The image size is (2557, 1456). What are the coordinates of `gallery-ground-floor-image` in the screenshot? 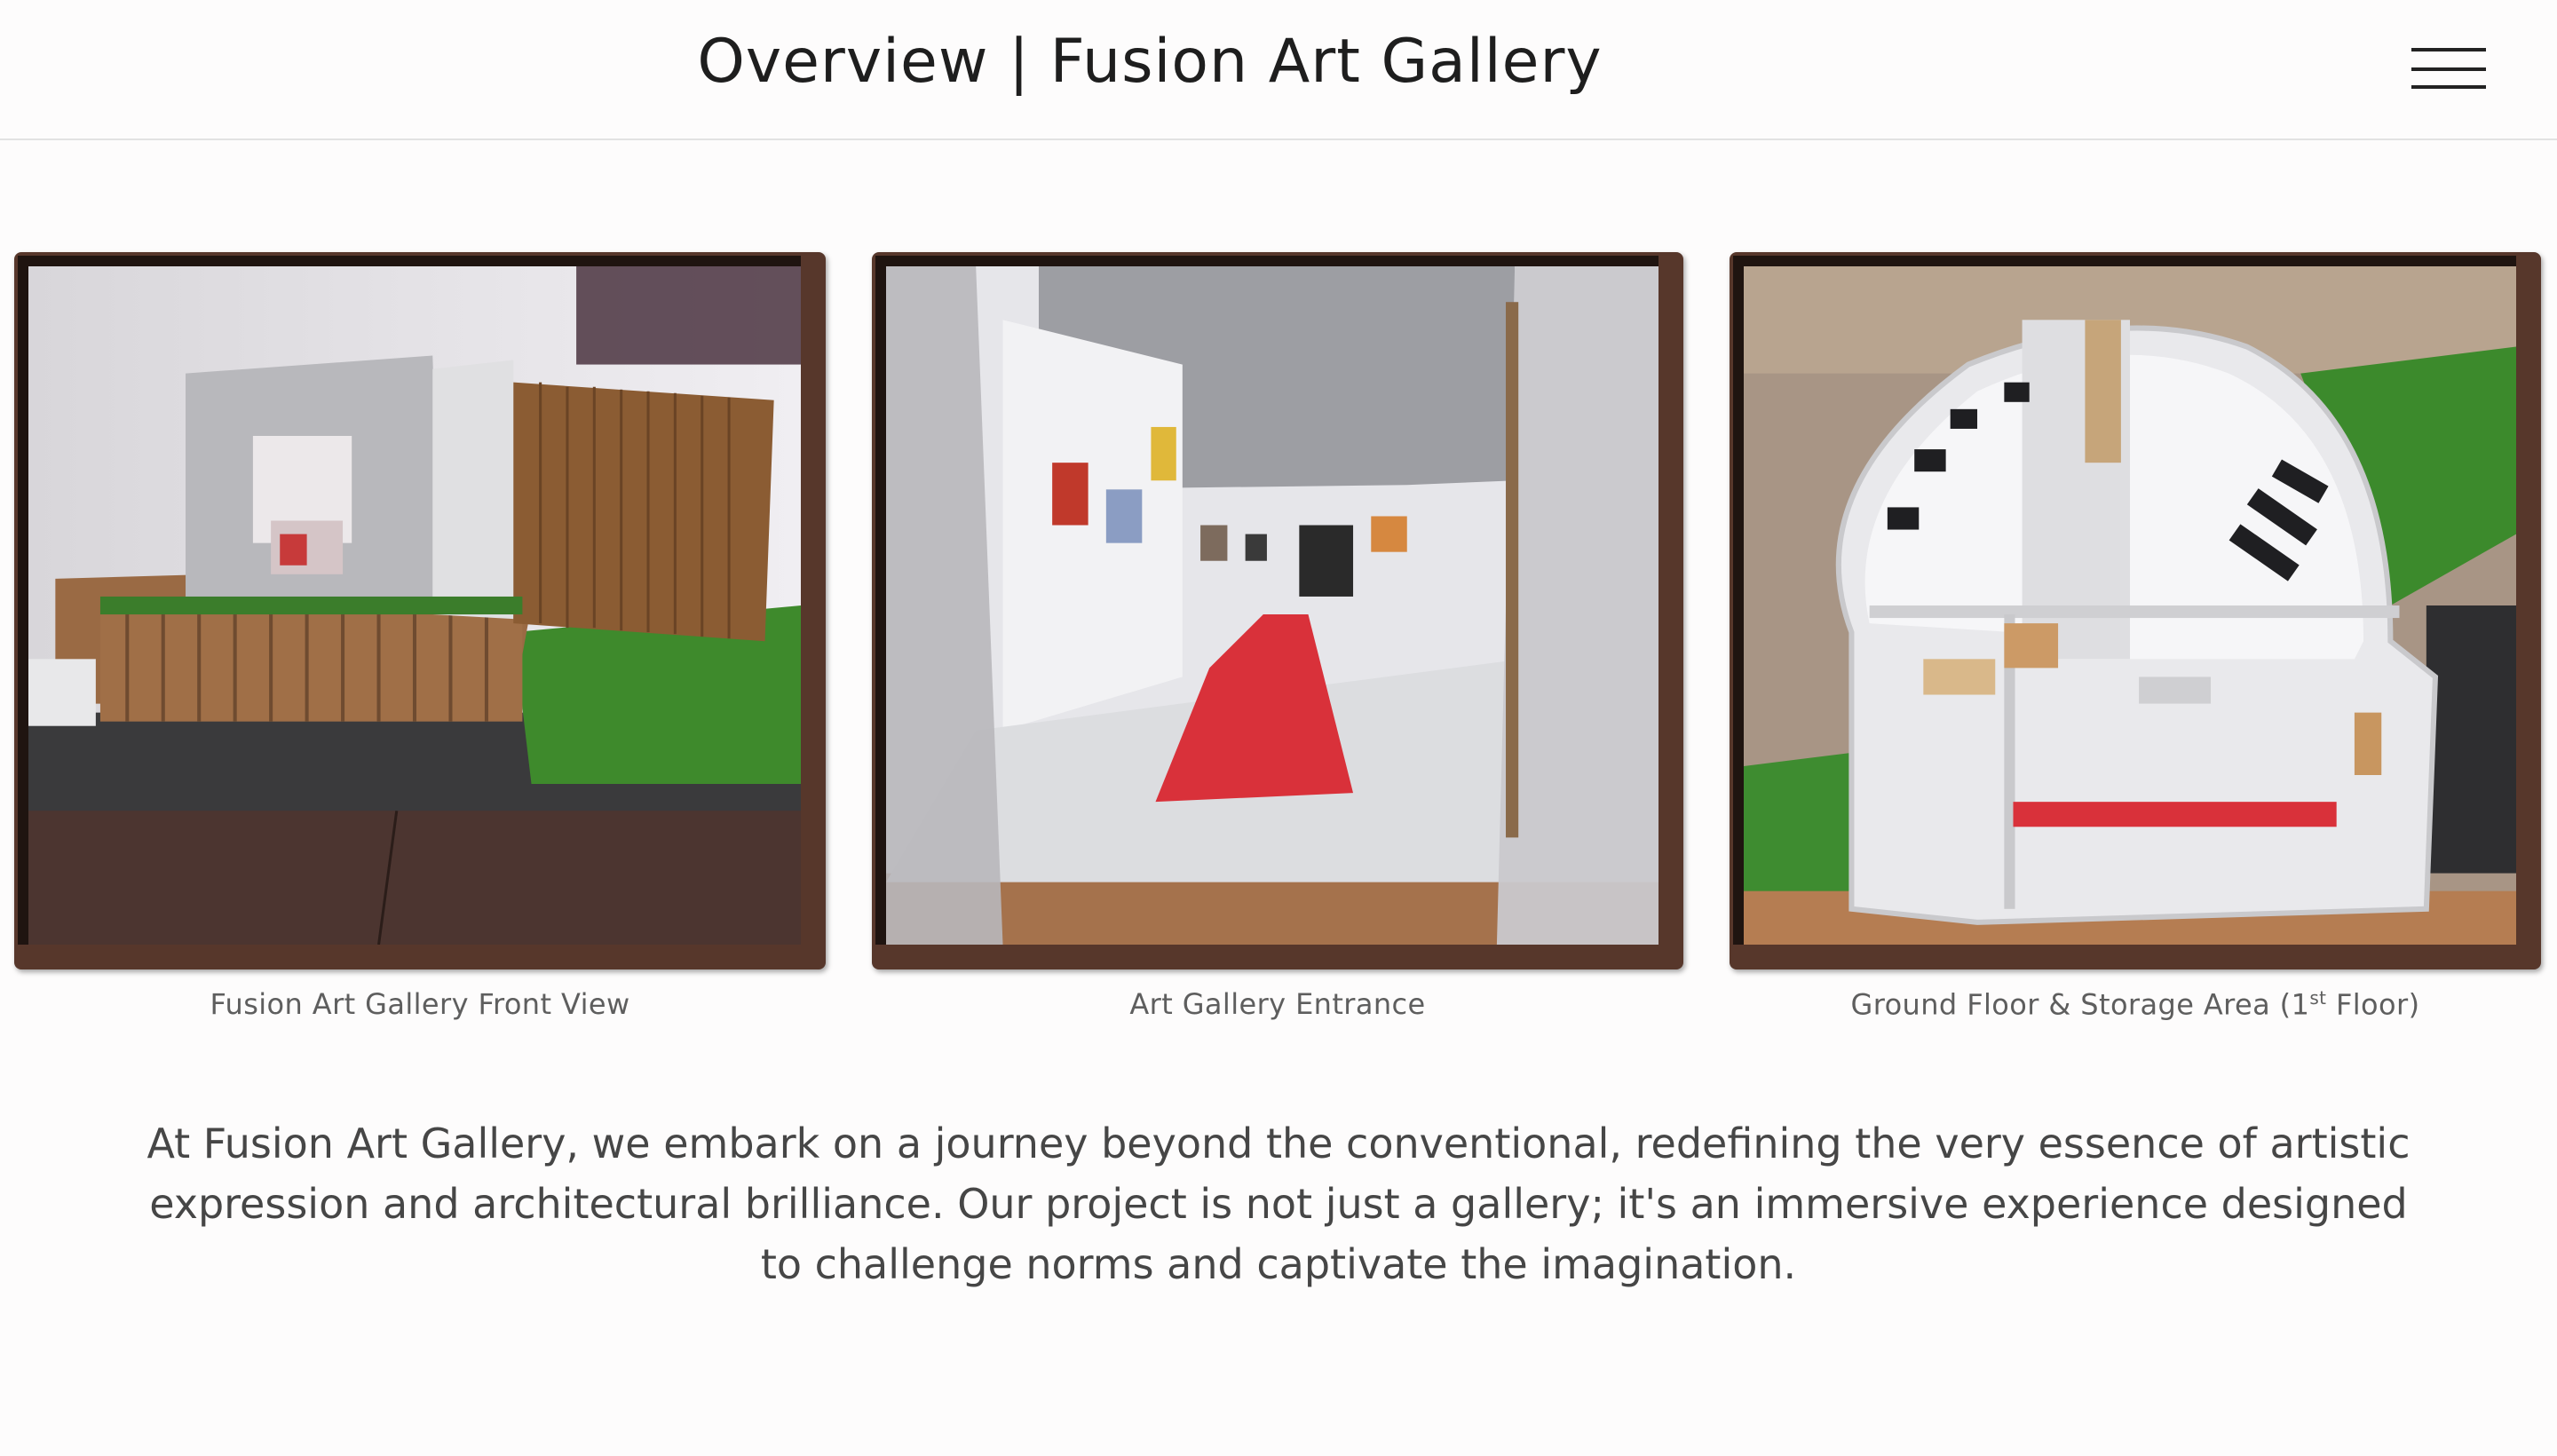 It's located at (2130, 605).